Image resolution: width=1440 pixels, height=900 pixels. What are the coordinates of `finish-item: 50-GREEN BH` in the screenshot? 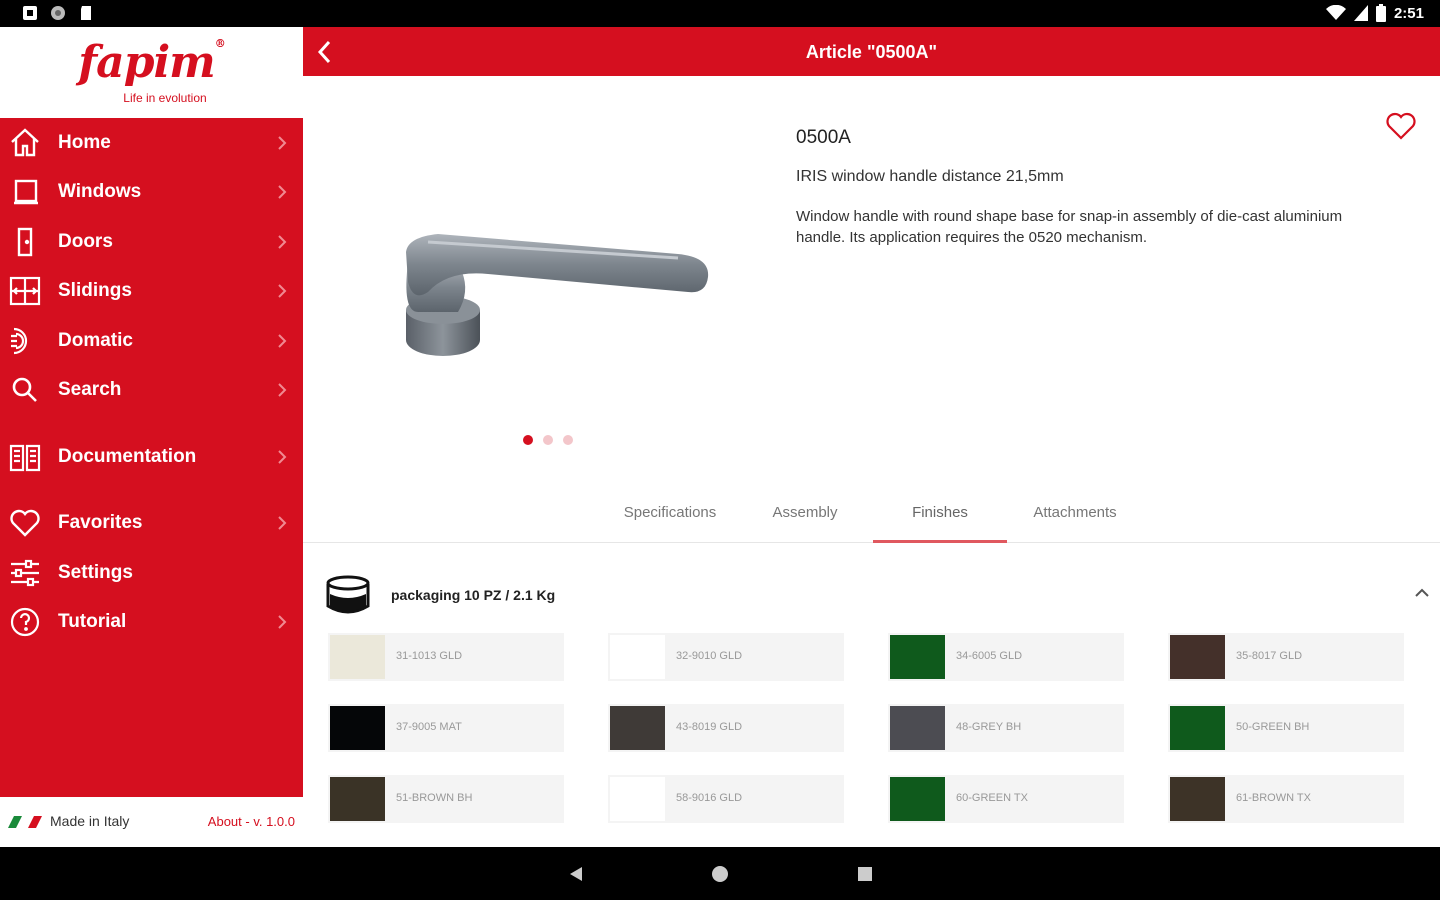 It's located at (1286, 728).